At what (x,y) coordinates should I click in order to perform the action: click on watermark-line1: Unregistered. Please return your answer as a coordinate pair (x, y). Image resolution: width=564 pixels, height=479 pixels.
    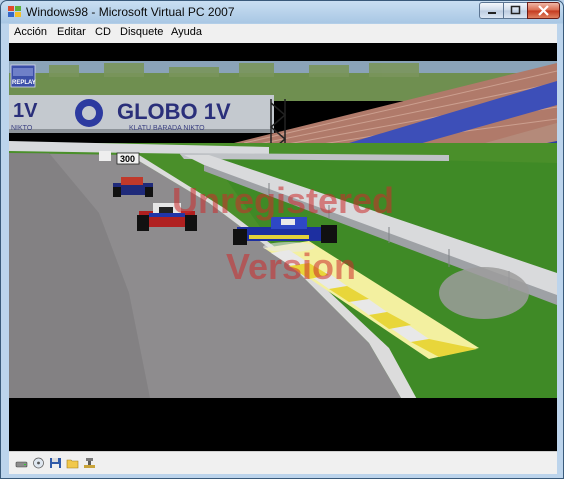
    Looking at the image, I should click on (283, 200).